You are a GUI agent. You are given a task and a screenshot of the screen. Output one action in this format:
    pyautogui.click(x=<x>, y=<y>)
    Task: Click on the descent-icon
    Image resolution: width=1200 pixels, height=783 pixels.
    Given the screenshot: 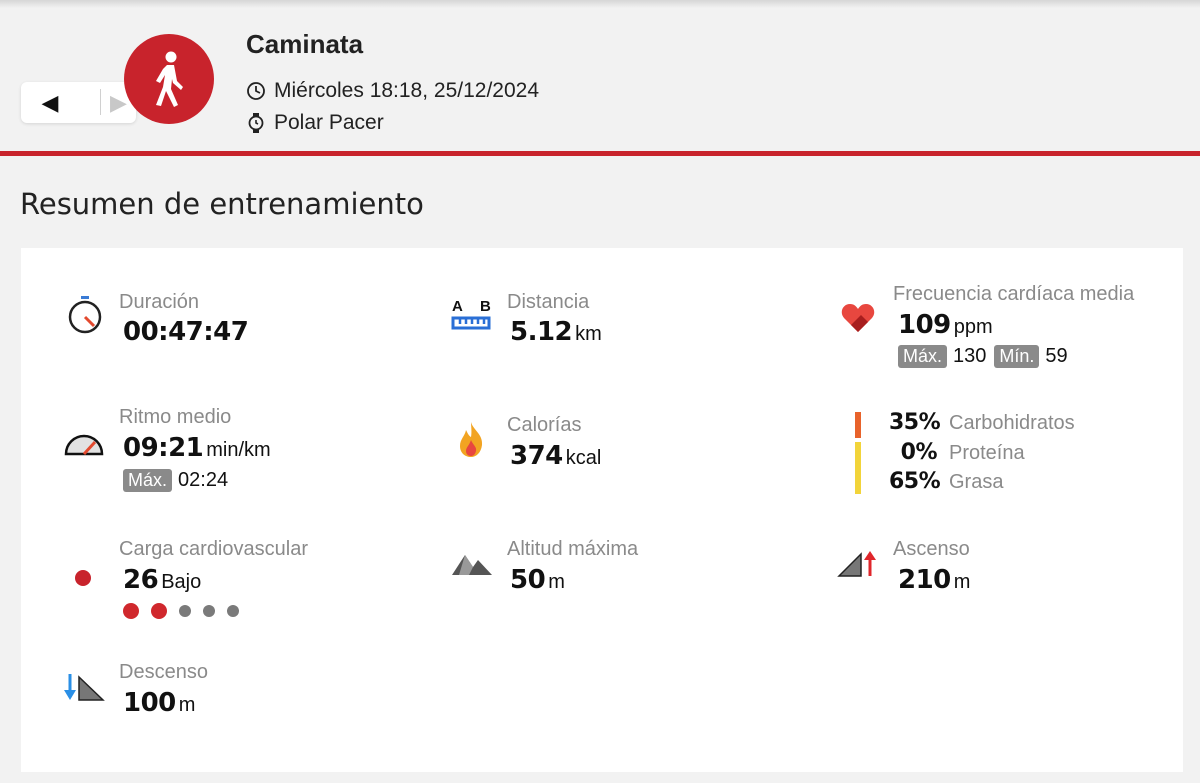 What is the action you would take?
    pyautogui.click(x=84, y=687)
    